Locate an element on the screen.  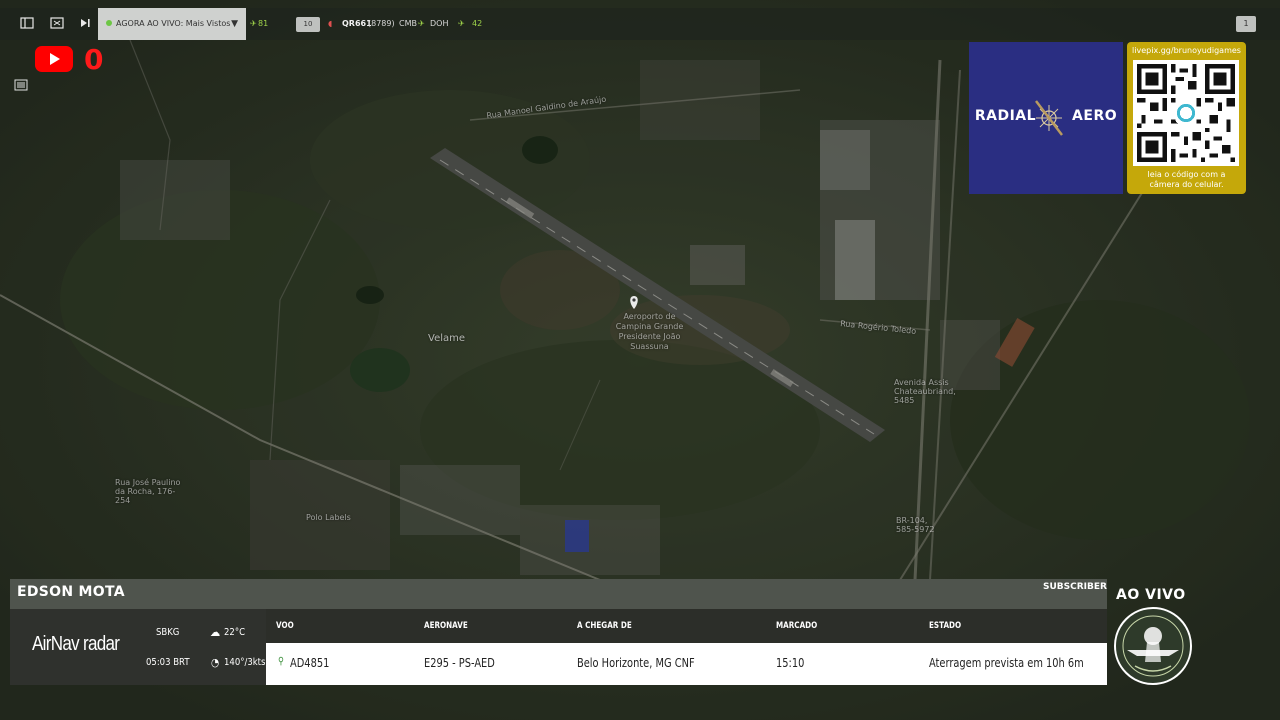
flight-number: AD4851 is located at coordinates (310, 663).